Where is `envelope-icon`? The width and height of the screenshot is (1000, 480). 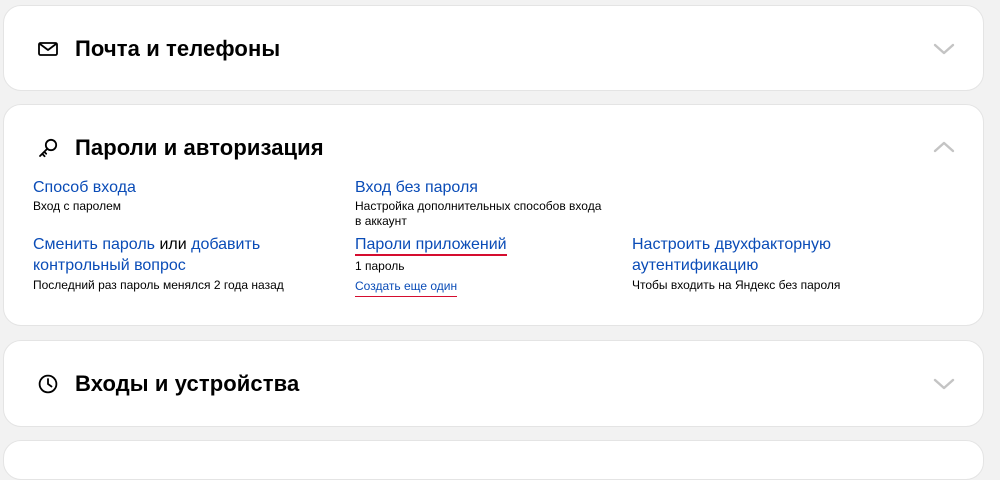 envelope-icon is located at coordinates (48, 49).